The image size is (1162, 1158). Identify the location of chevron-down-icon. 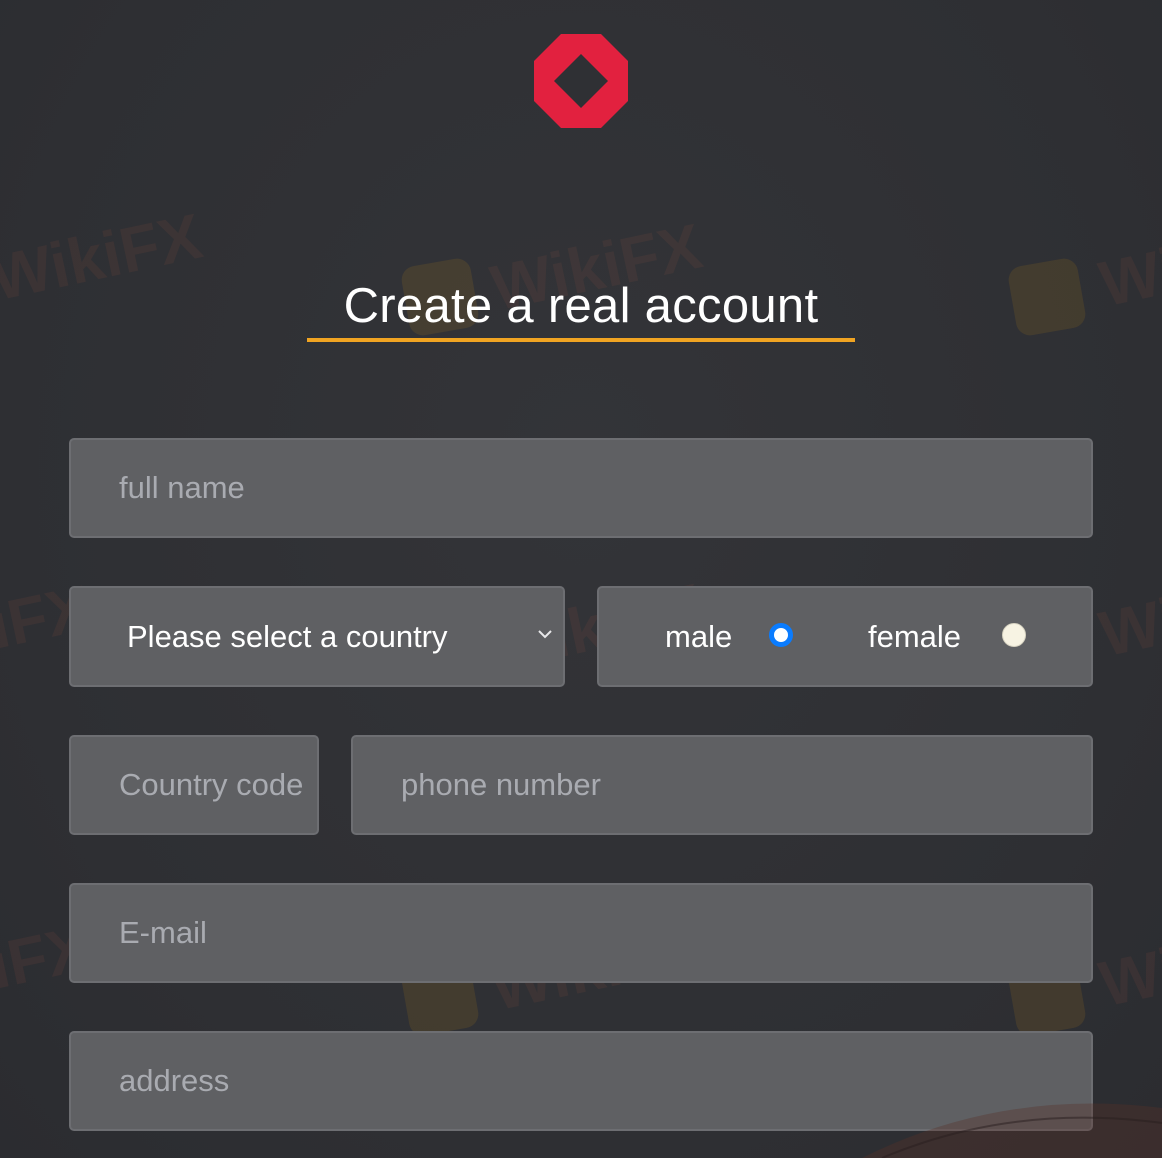
(545, 634).